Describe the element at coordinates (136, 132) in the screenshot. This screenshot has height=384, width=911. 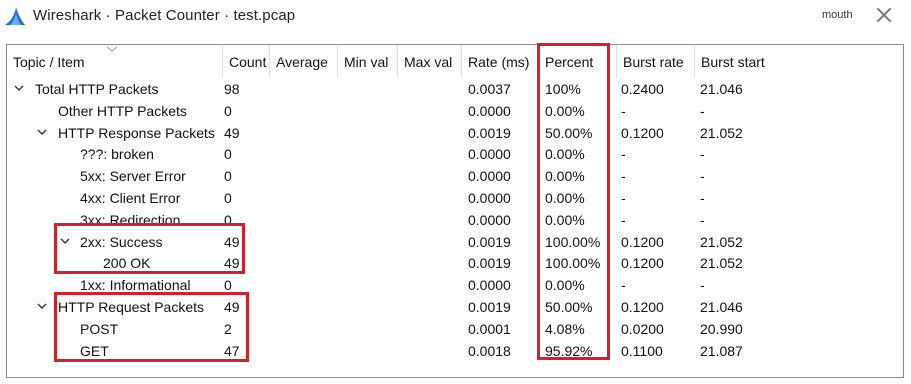
I see `row-topic: HTTP Response Packets` at that location.